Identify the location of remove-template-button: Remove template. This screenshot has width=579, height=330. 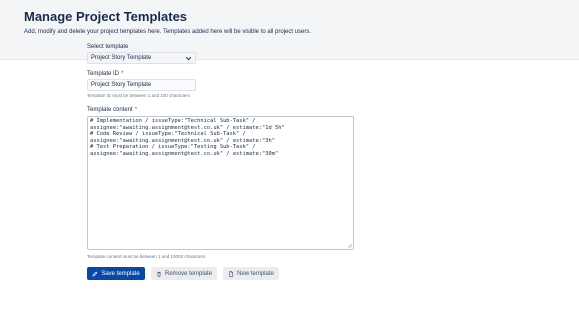
(184, 273).